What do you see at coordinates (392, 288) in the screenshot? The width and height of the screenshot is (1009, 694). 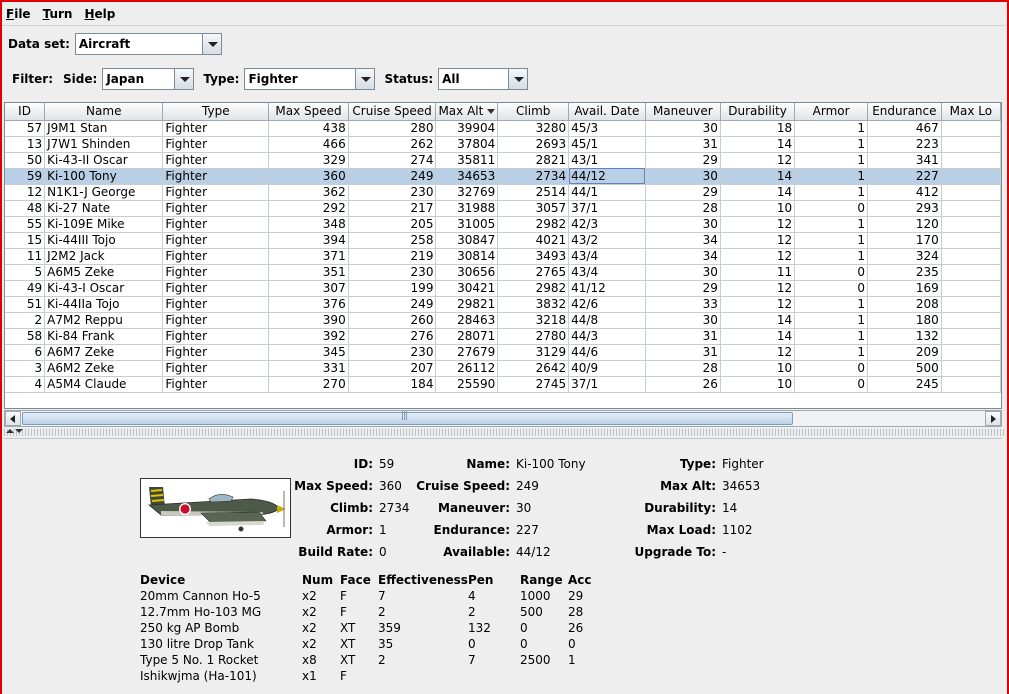 I see `table-cell: 199` at bounding box center [392, 288].